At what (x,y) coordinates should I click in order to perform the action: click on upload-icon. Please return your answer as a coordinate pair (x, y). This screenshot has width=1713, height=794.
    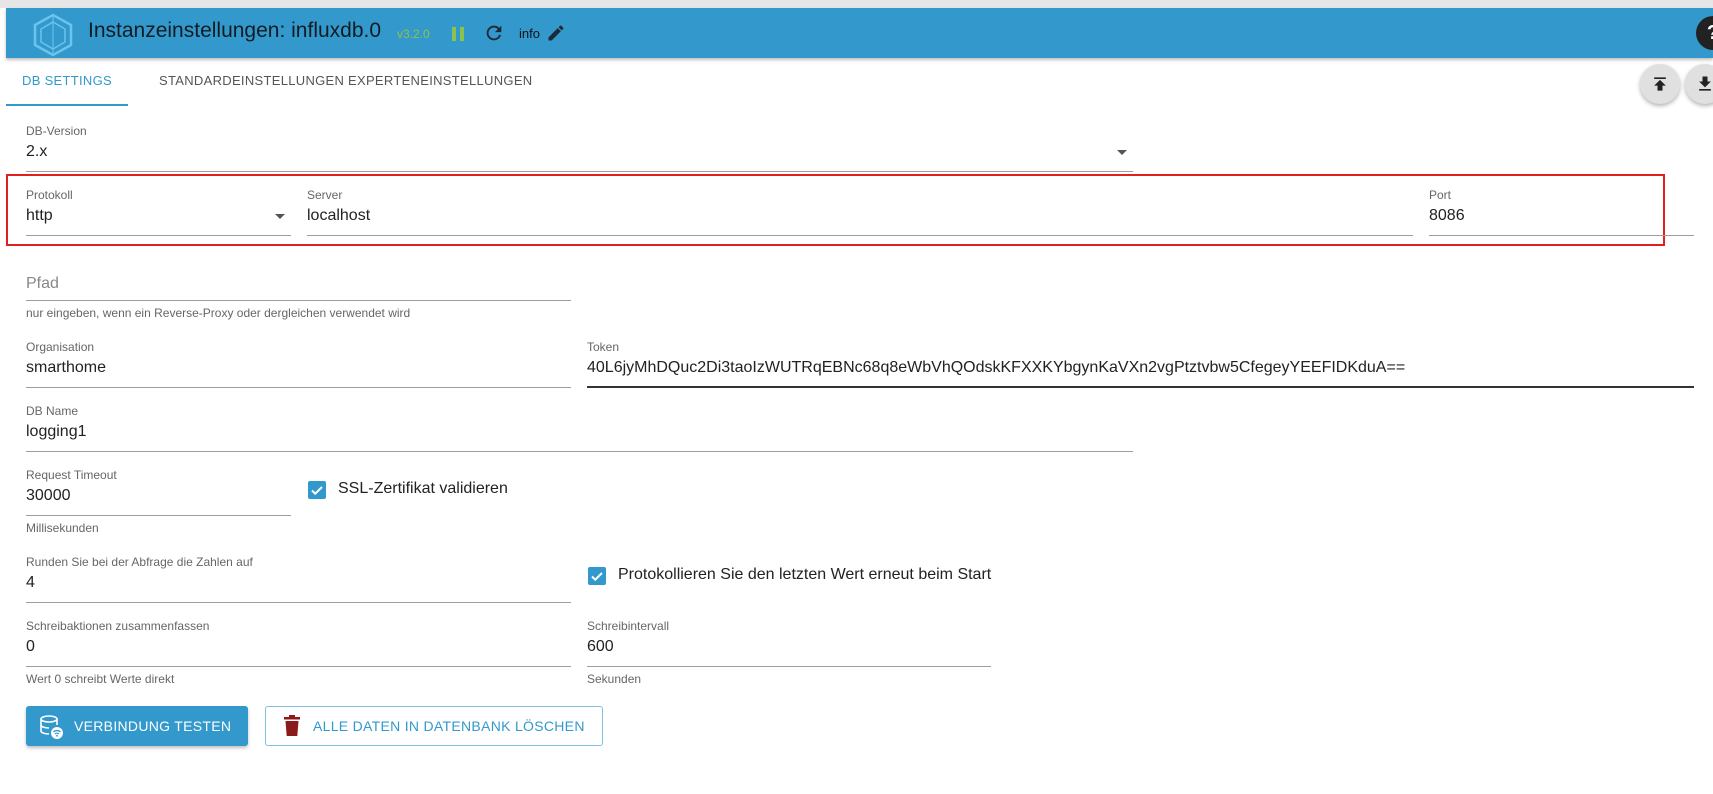
    Looking at the image, I should click on (1660, 84).